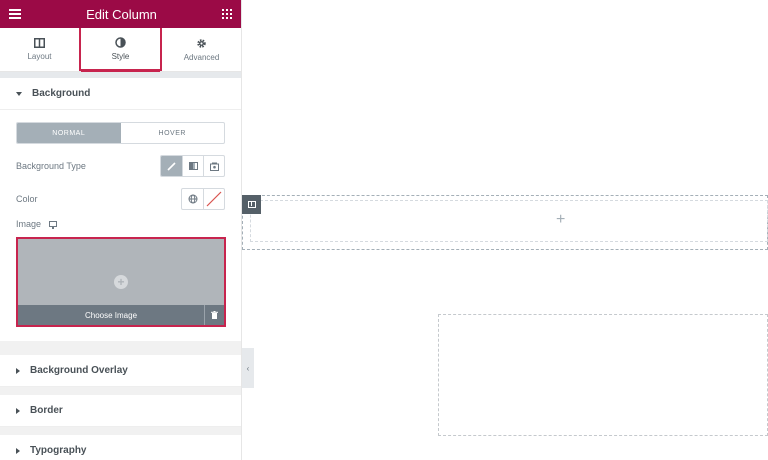  I want to click on chevron-left-icon: ‹, so click(248, 368).